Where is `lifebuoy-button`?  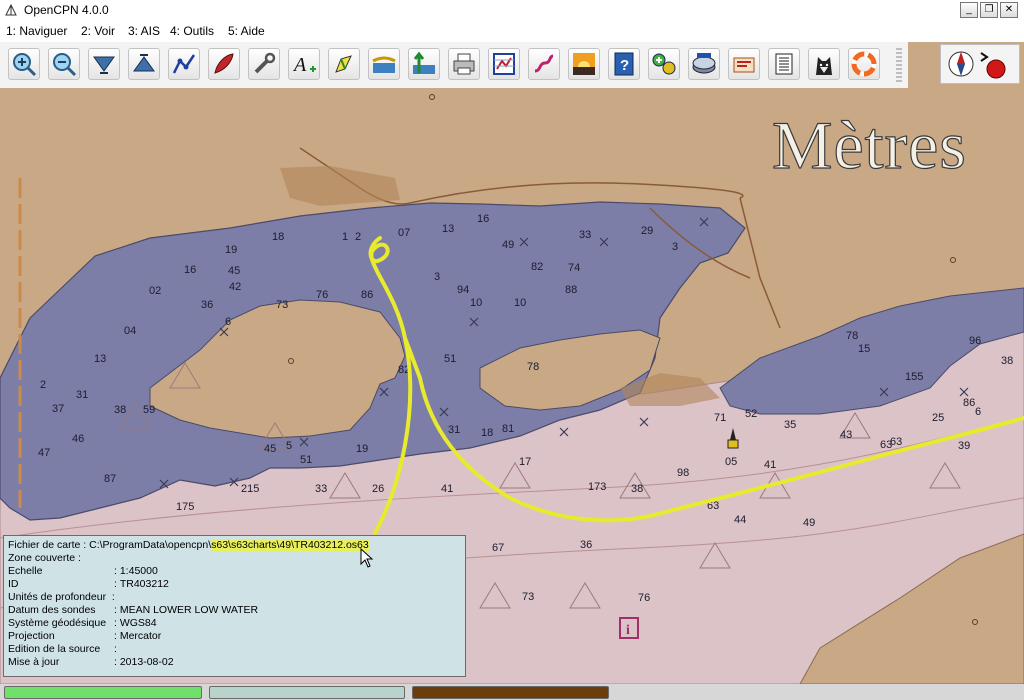
lifebuoy-button is located at coordinates (864, 64).